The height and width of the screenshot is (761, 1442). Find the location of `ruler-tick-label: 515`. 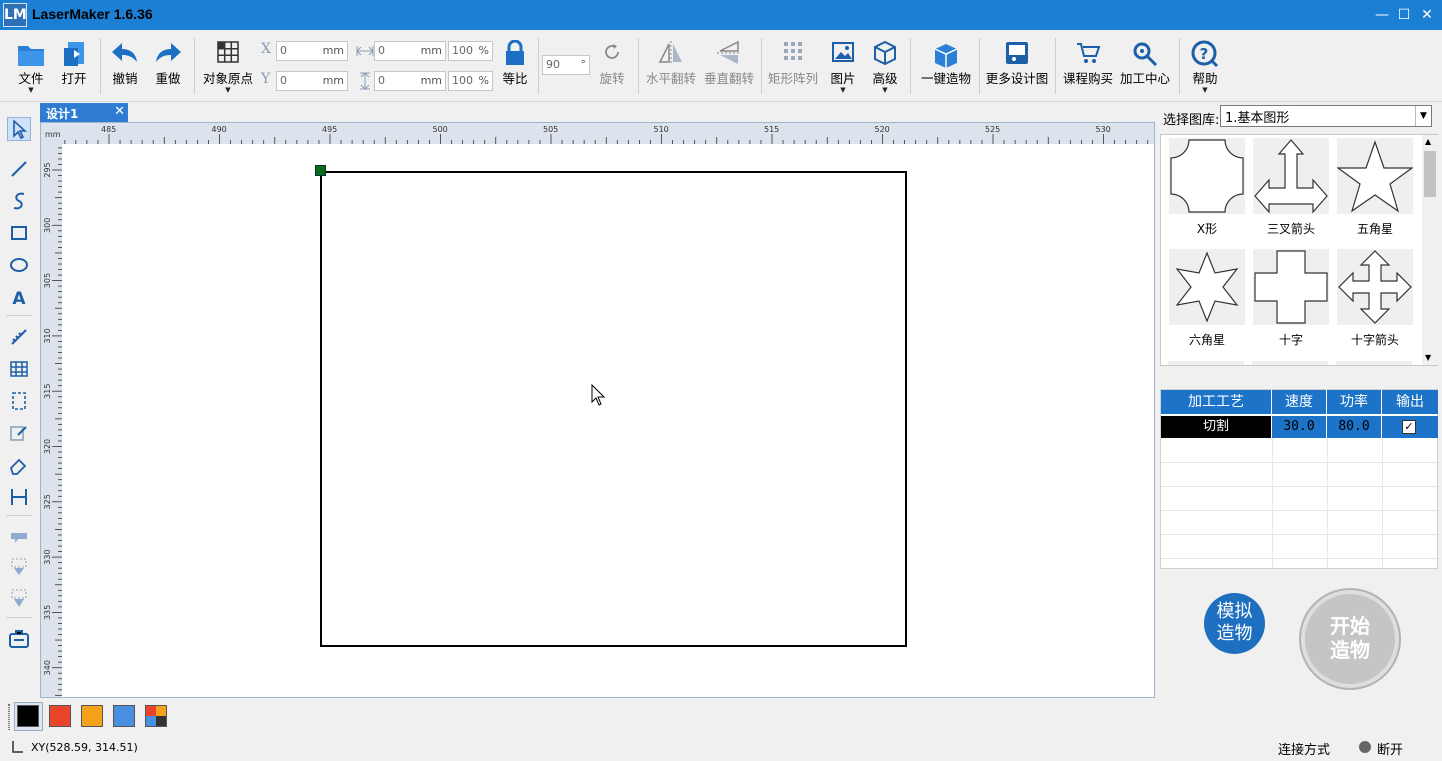

ruler-tick-label: 515 is located at coordinates (771, 129).